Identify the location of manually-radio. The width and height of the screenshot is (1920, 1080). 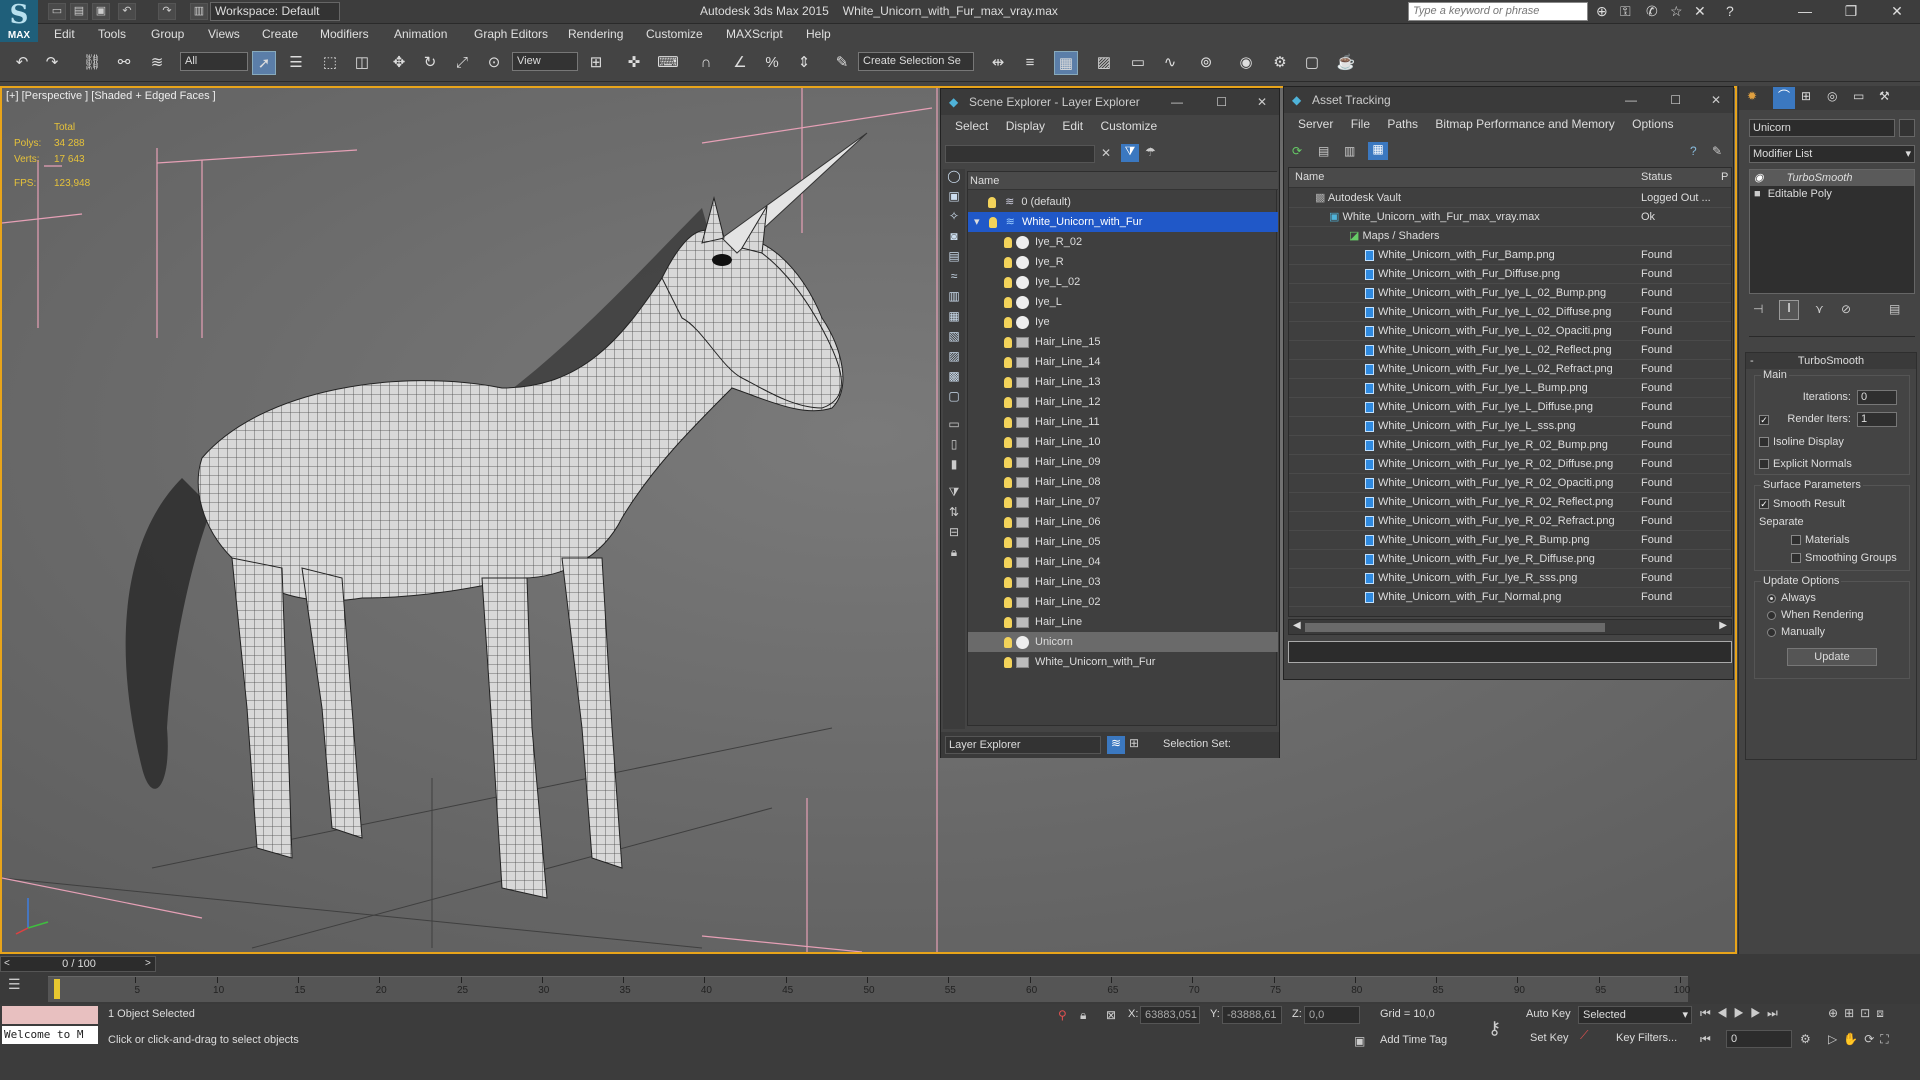
(1771, 632).